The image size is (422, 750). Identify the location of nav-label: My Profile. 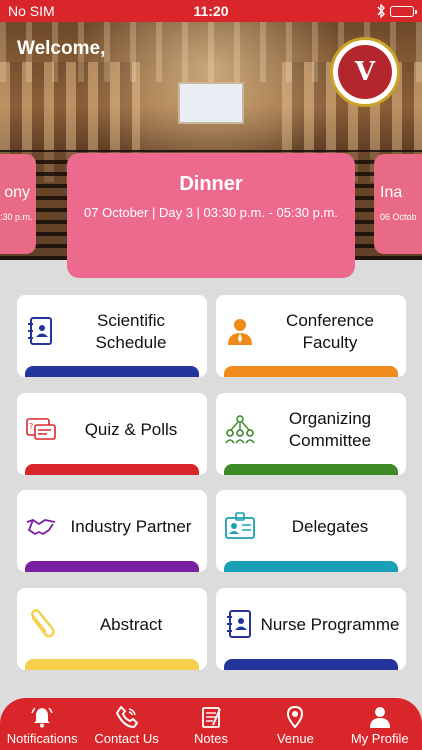
(379, 738).